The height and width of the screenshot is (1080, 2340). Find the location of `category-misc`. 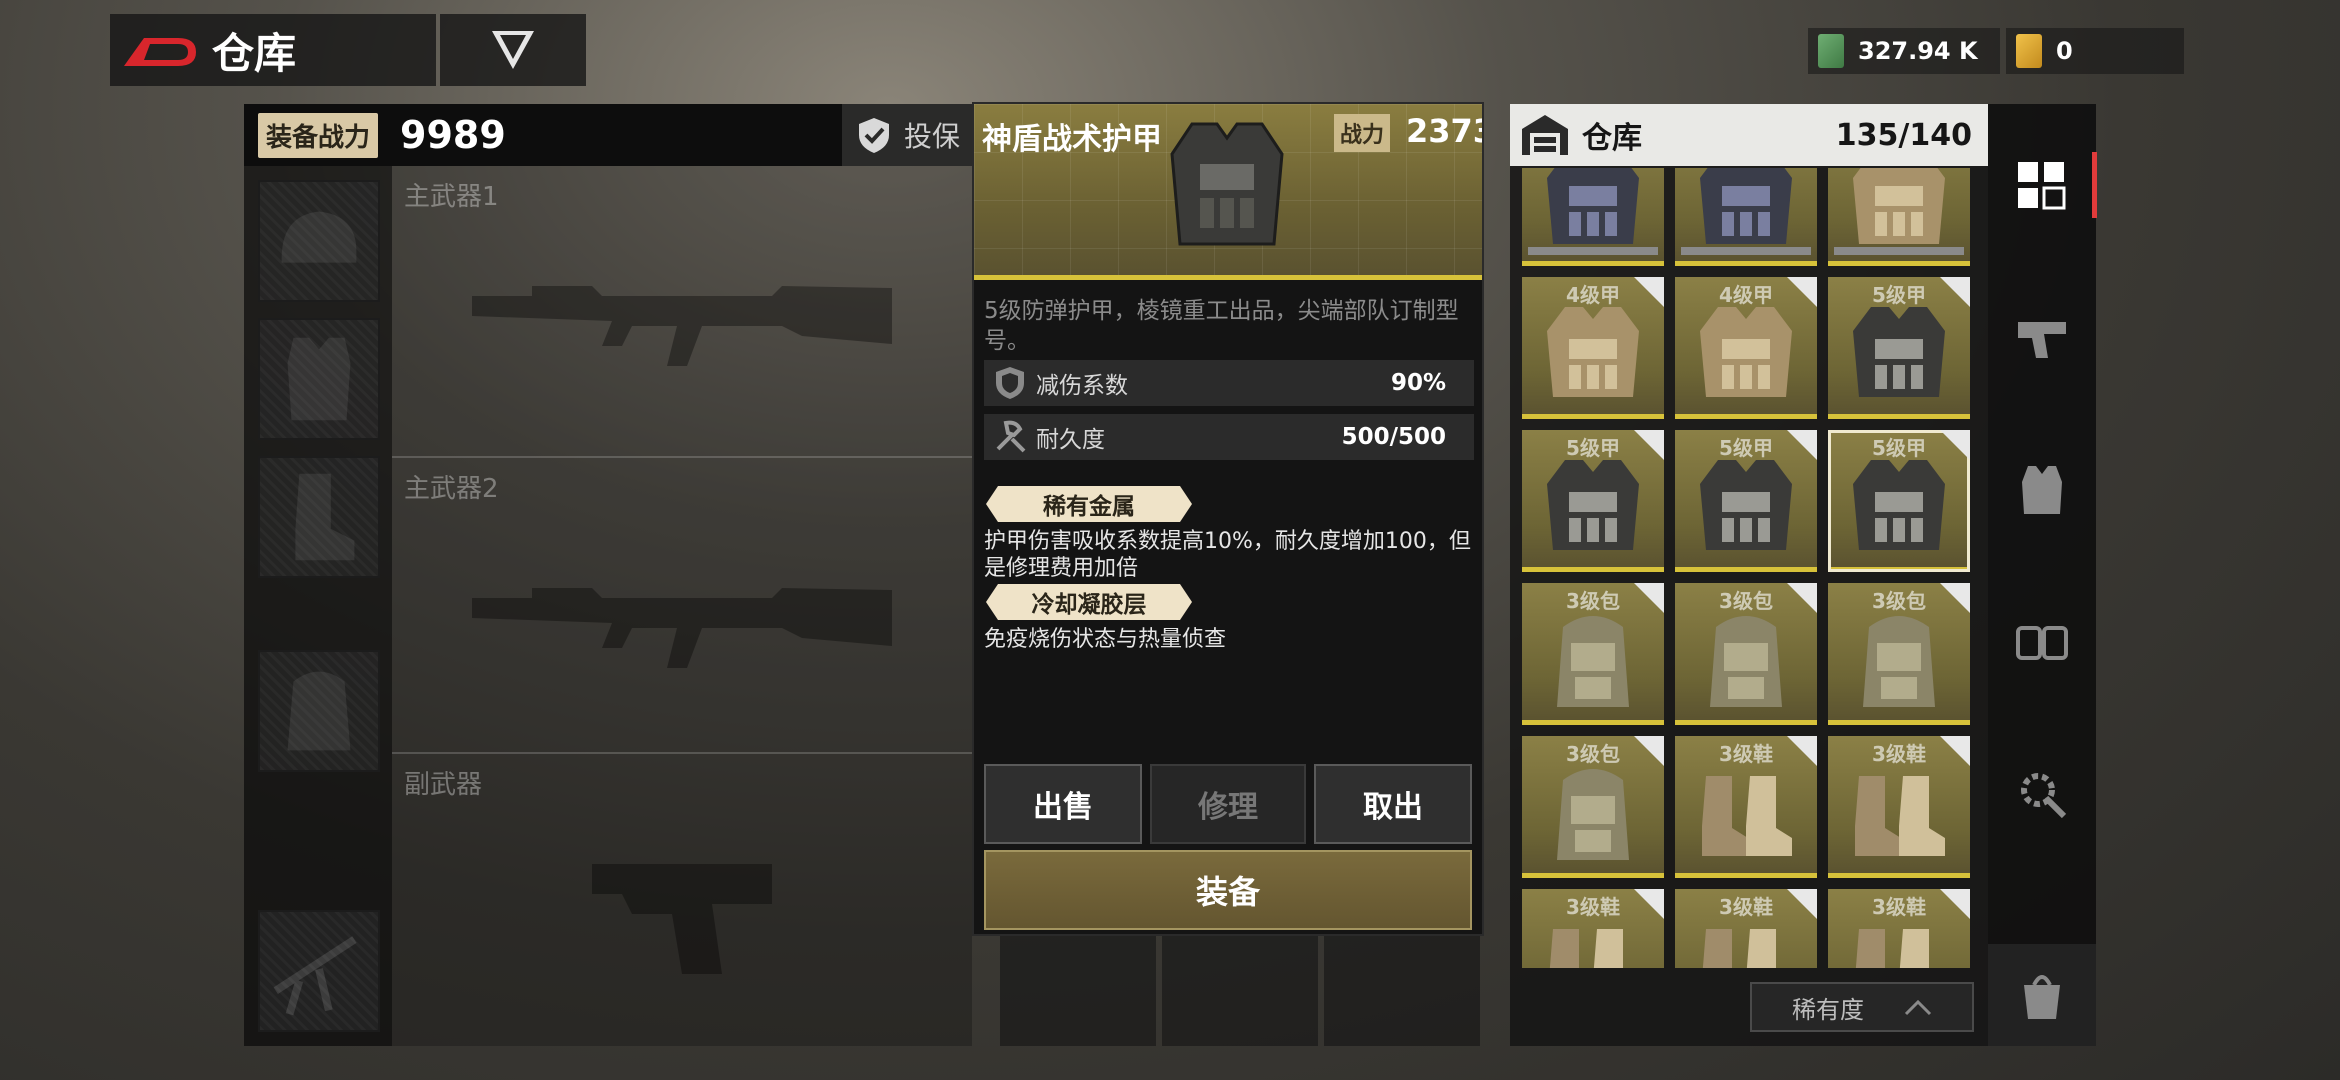

category-misc is located at coordinates (2042, 995).